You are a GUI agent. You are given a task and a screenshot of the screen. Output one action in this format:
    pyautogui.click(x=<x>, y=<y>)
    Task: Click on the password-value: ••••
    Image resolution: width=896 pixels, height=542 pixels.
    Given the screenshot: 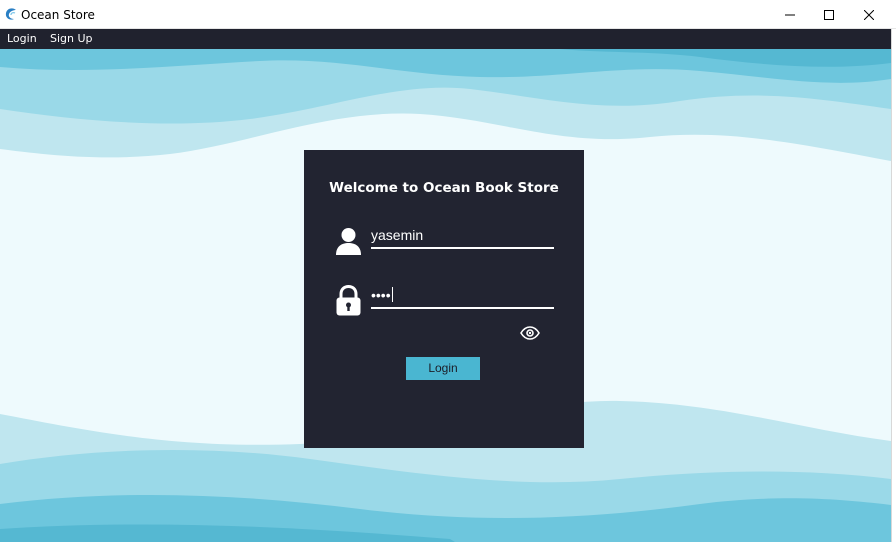 What is the action you would take?
    pyautogui.click(x=382, y=295)
    